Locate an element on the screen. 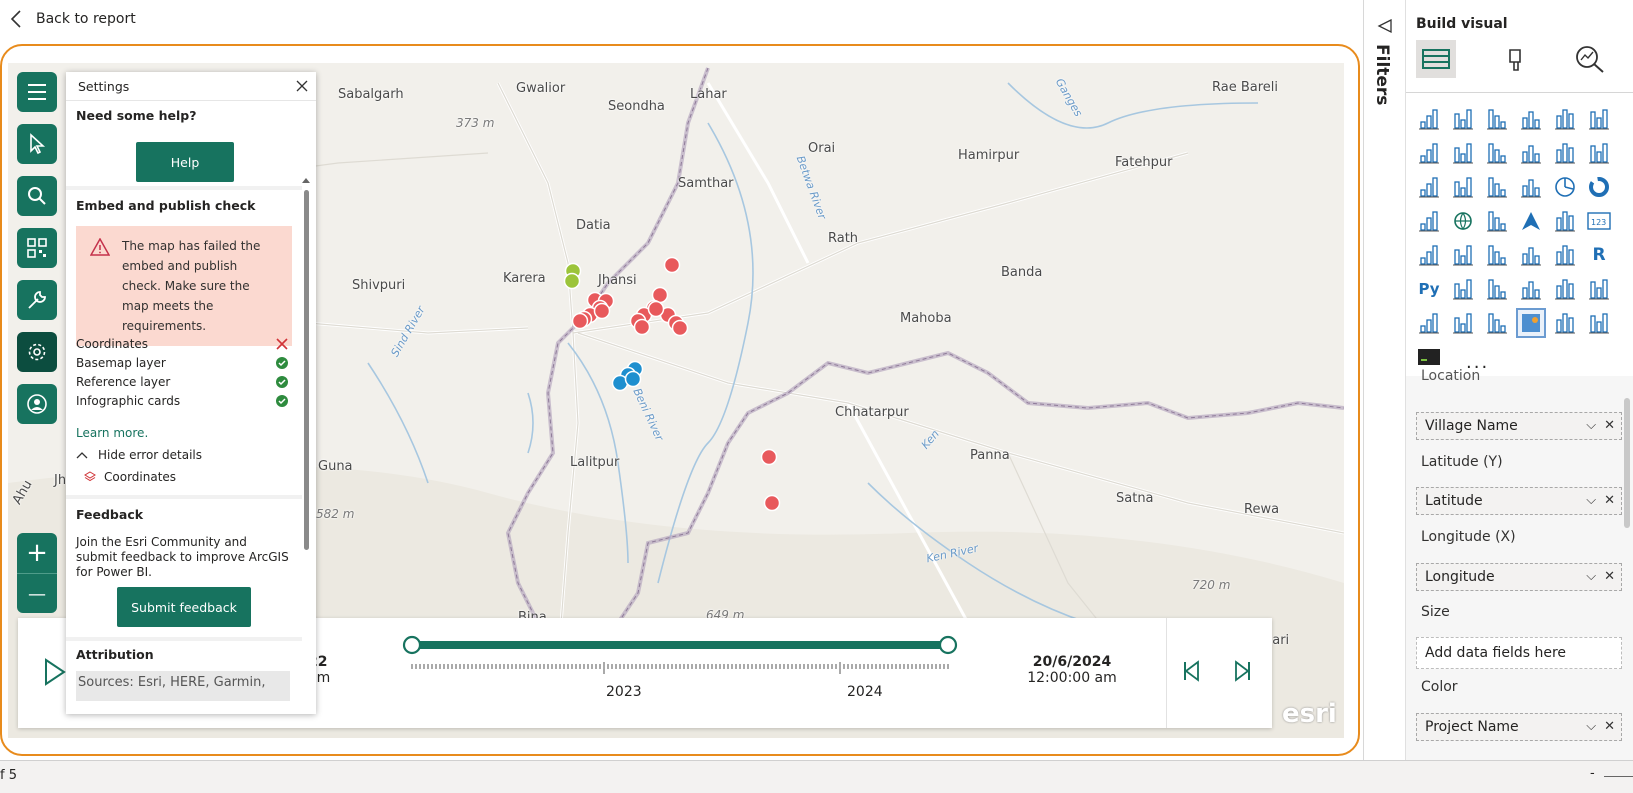  trophy-icon is located at coordinates (1599, 289).